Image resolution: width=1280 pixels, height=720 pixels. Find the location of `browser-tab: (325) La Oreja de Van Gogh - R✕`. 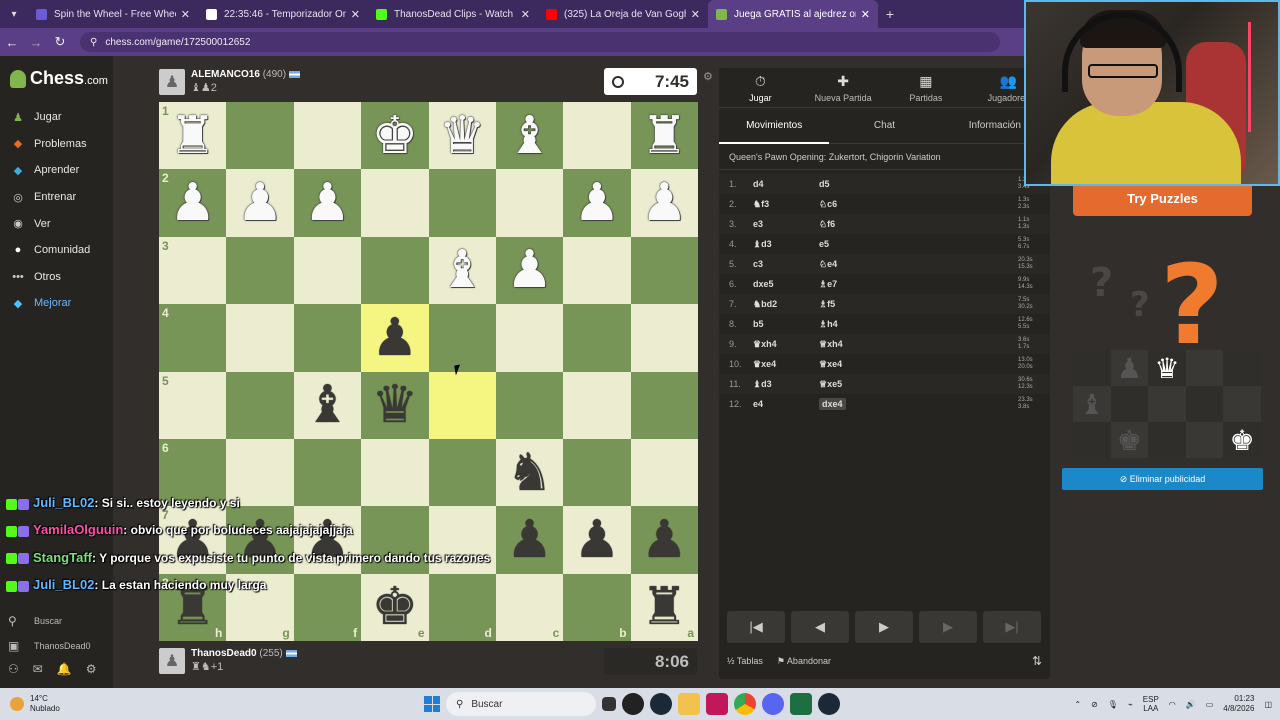

browser-tab: (325) La Oreja de Van Gogh - R✕ is located at coordinates (623, 14).